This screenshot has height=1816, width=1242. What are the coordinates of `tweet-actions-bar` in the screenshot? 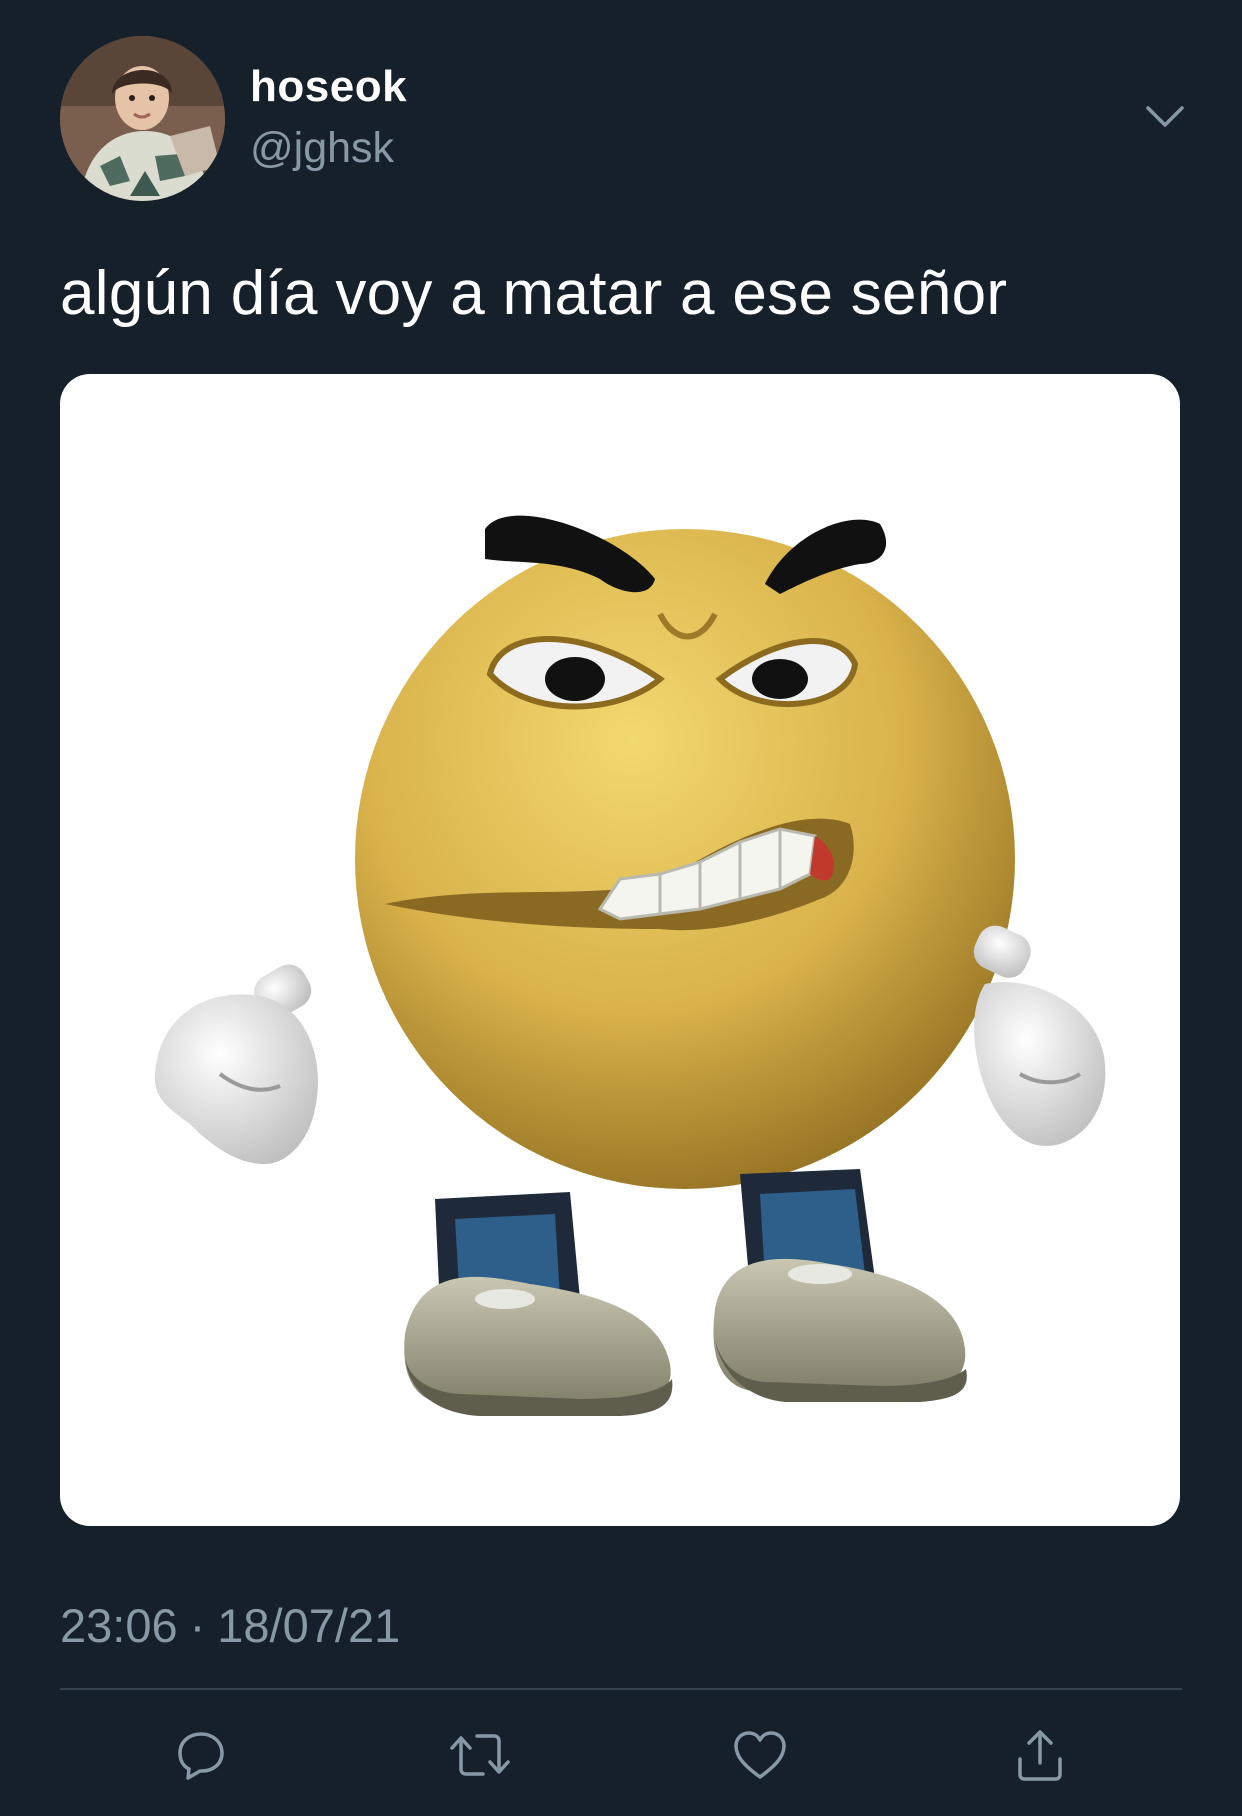 It's located at (621, 1755).